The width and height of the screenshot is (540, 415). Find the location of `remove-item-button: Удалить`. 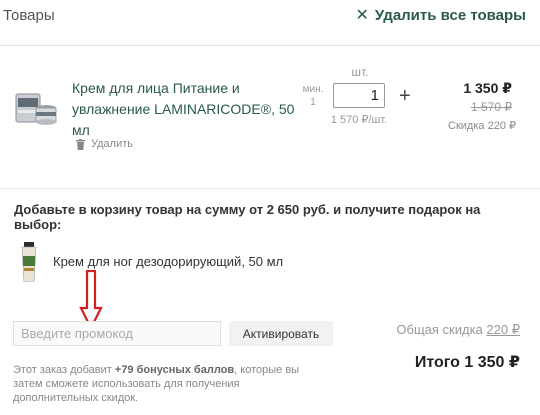

remove-item-button: Удалить is located at coordinates (104, 144).